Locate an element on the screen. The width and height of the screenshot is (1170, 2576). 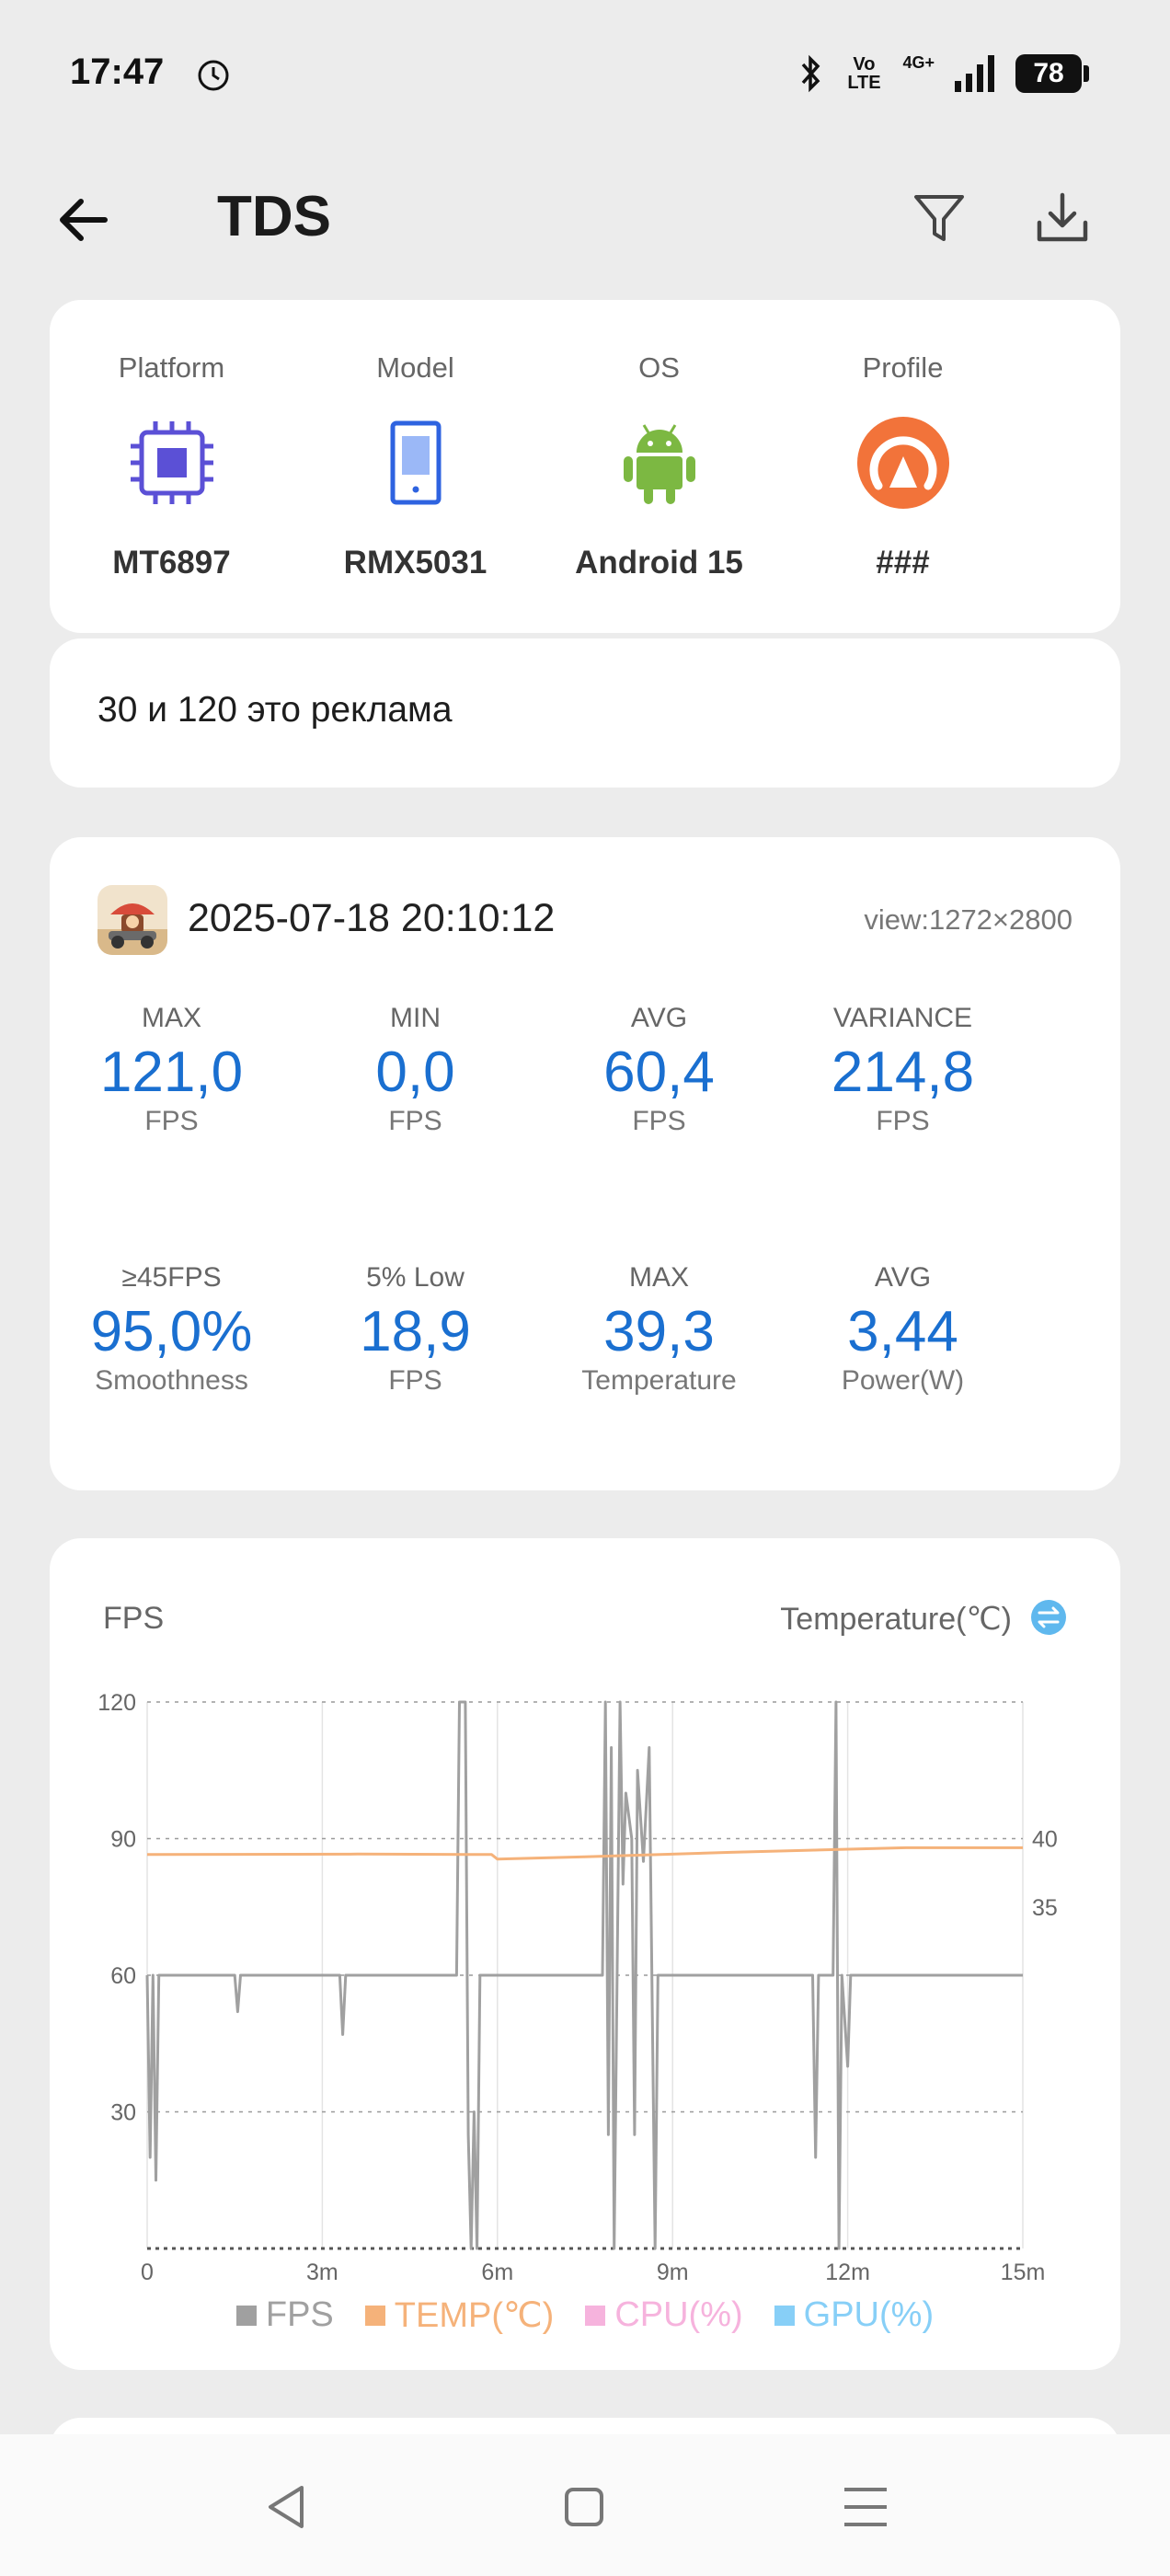
stat-value: 60,4 is located at coordinates (659, 1072).